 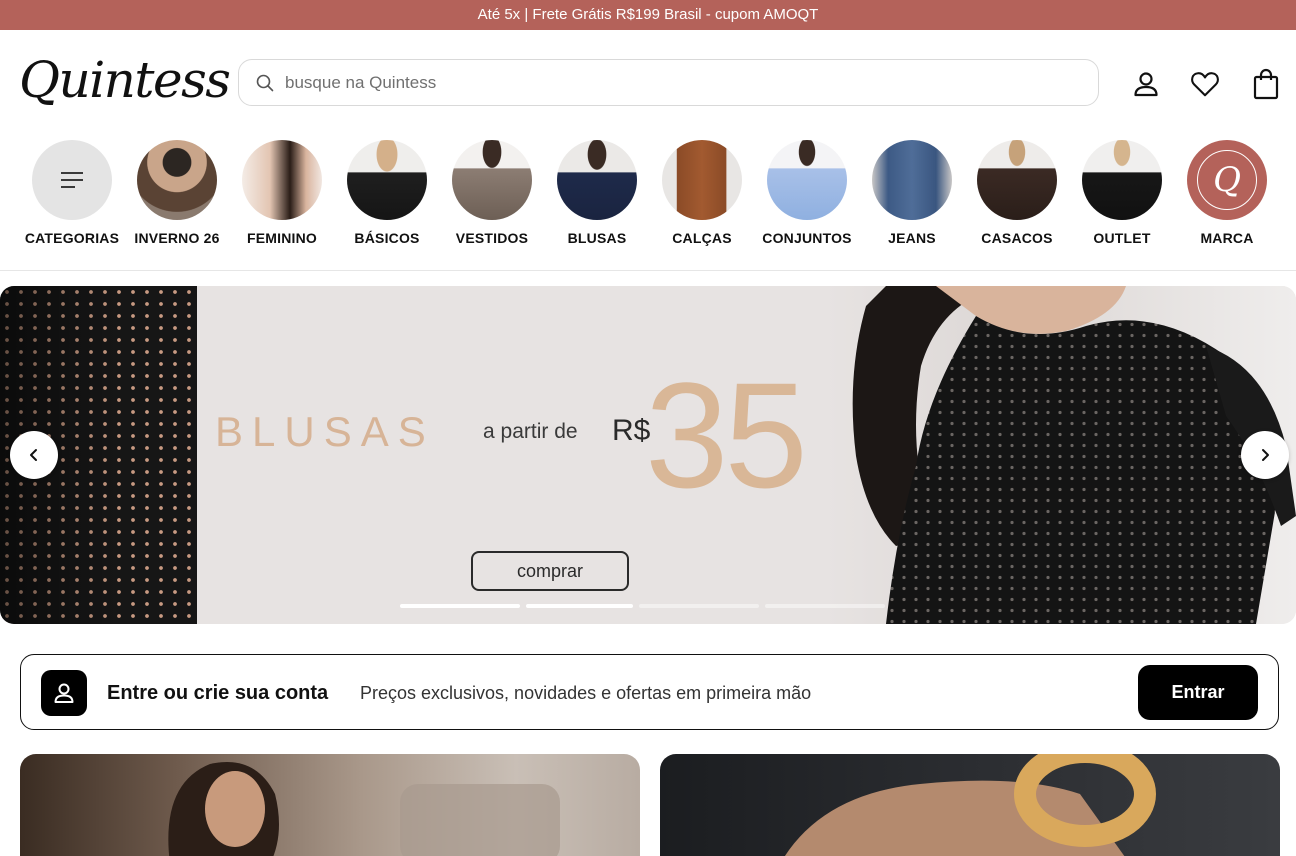 I want to click on category-marca: Q MARCA, so click(x=1227, y=192).